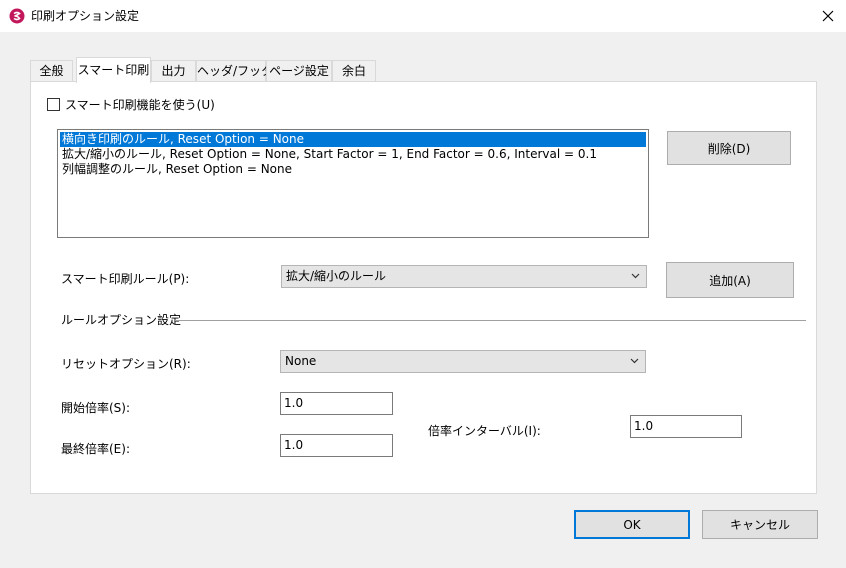 This screenshot has width=846, height=568. What do you see at coordinates (126, 364) in the screenshot?
I see `reset-option-label: リセットオプション(R):` at bounding box center [126, 364].